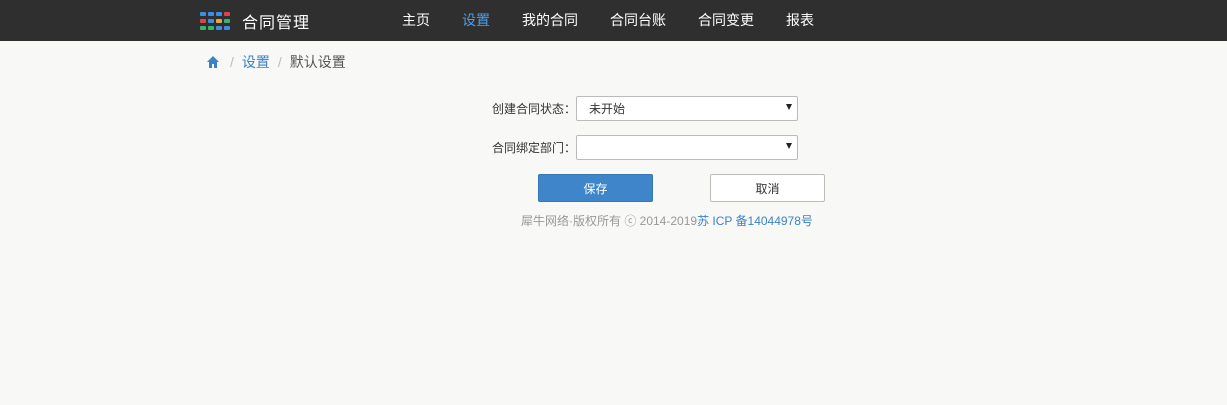 This screenshot has width=1227, height=405. I want to click on department-row: 合同绑定部门：, so click(643, 147).